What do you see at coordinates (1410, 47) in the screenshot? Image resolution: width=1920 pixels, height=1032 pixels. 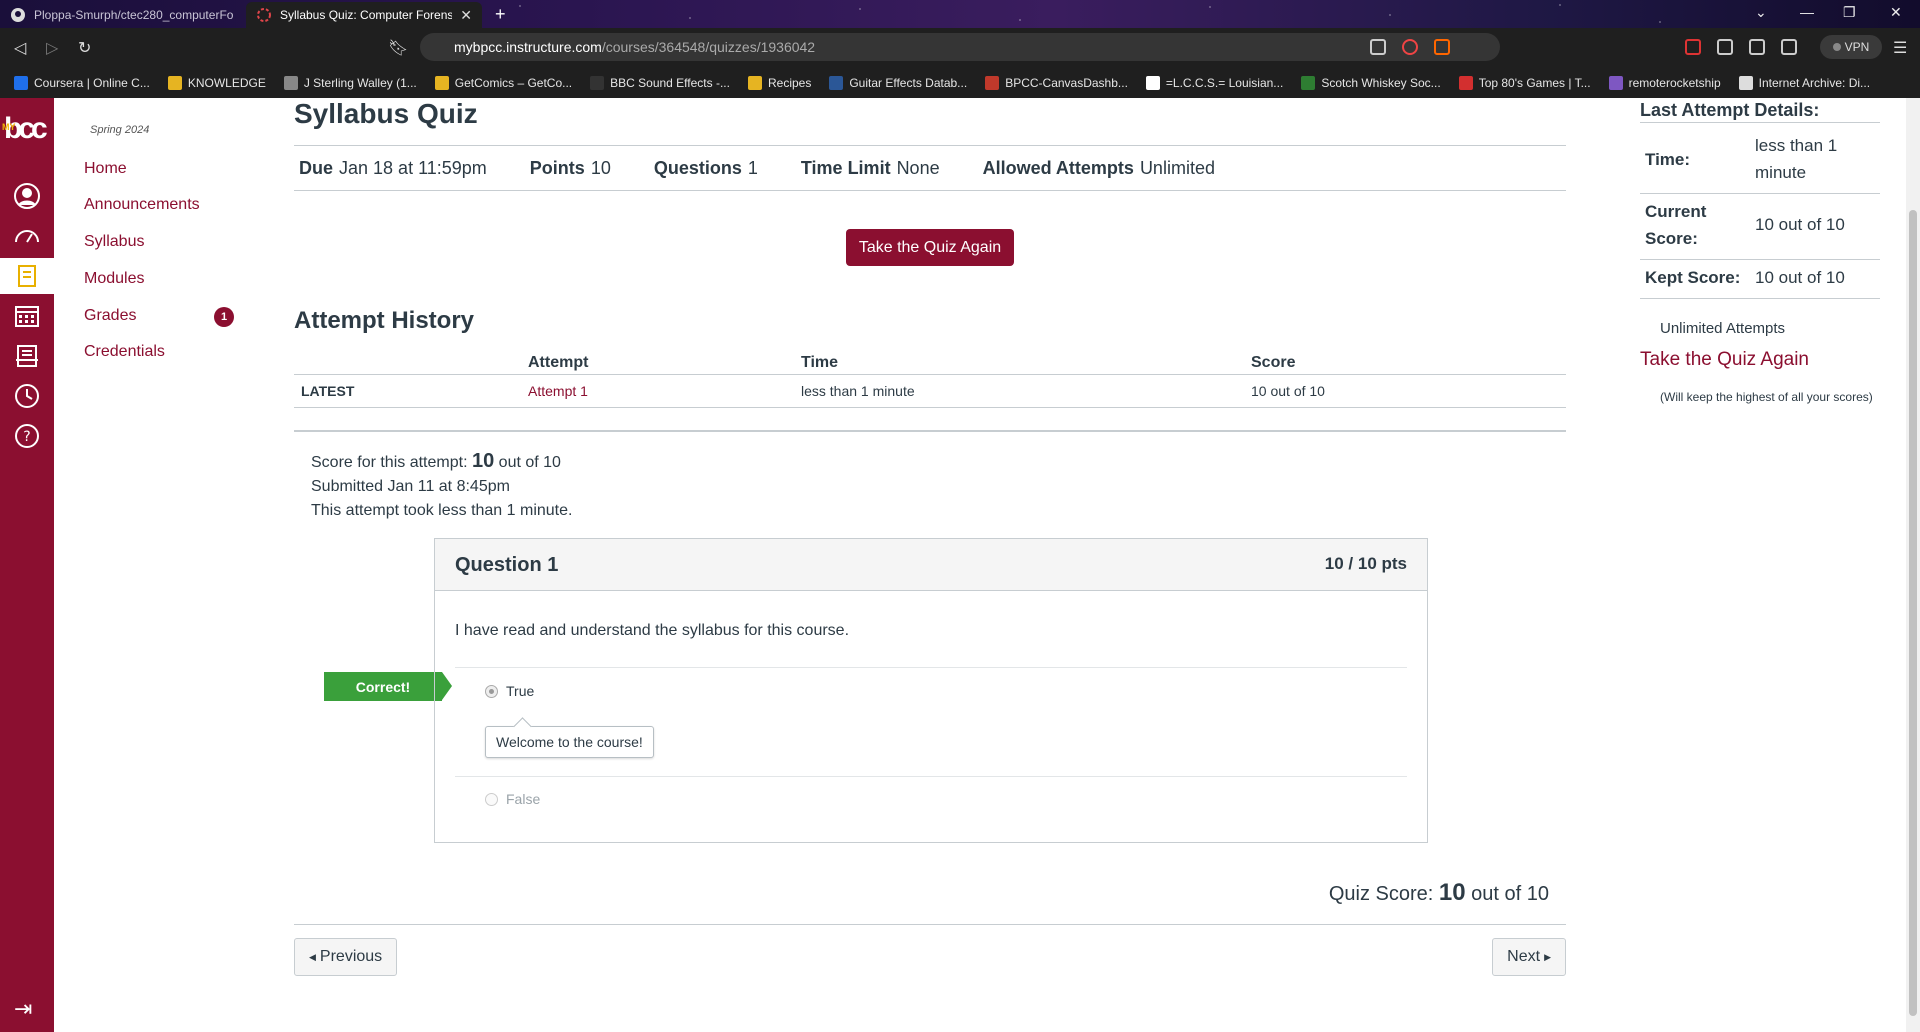 I see `brave-shields-icon` at bounding box center [1410, 47].